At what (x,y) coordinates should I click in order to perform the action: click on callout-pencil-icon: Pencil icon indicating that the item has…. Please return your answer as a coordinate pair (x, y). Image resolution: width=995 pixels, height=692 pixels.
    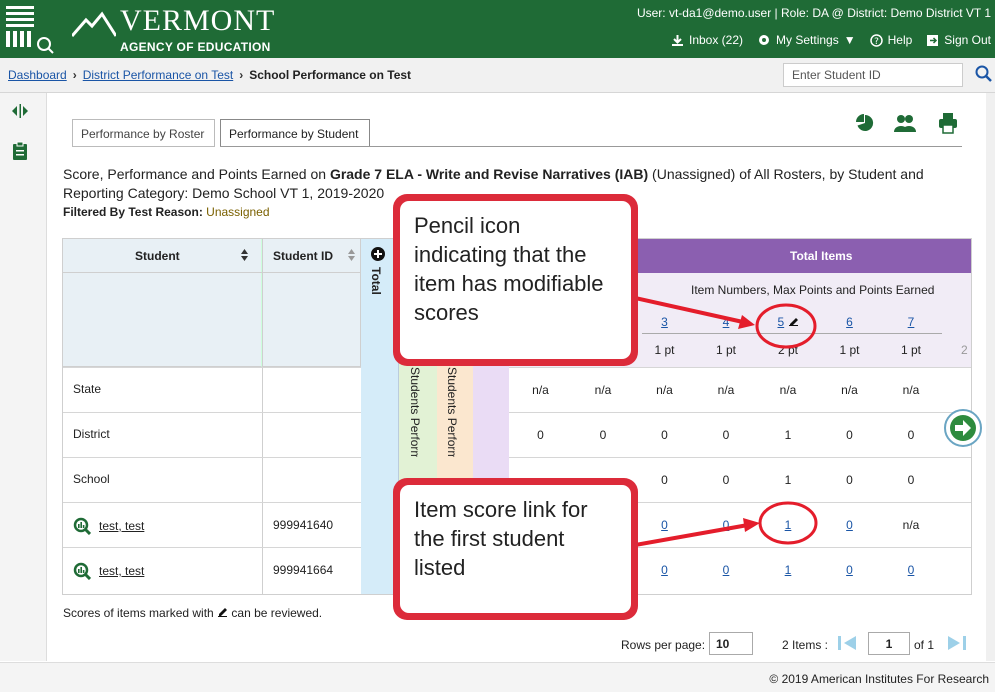
    Looking at the image, I should click on (515, 280).